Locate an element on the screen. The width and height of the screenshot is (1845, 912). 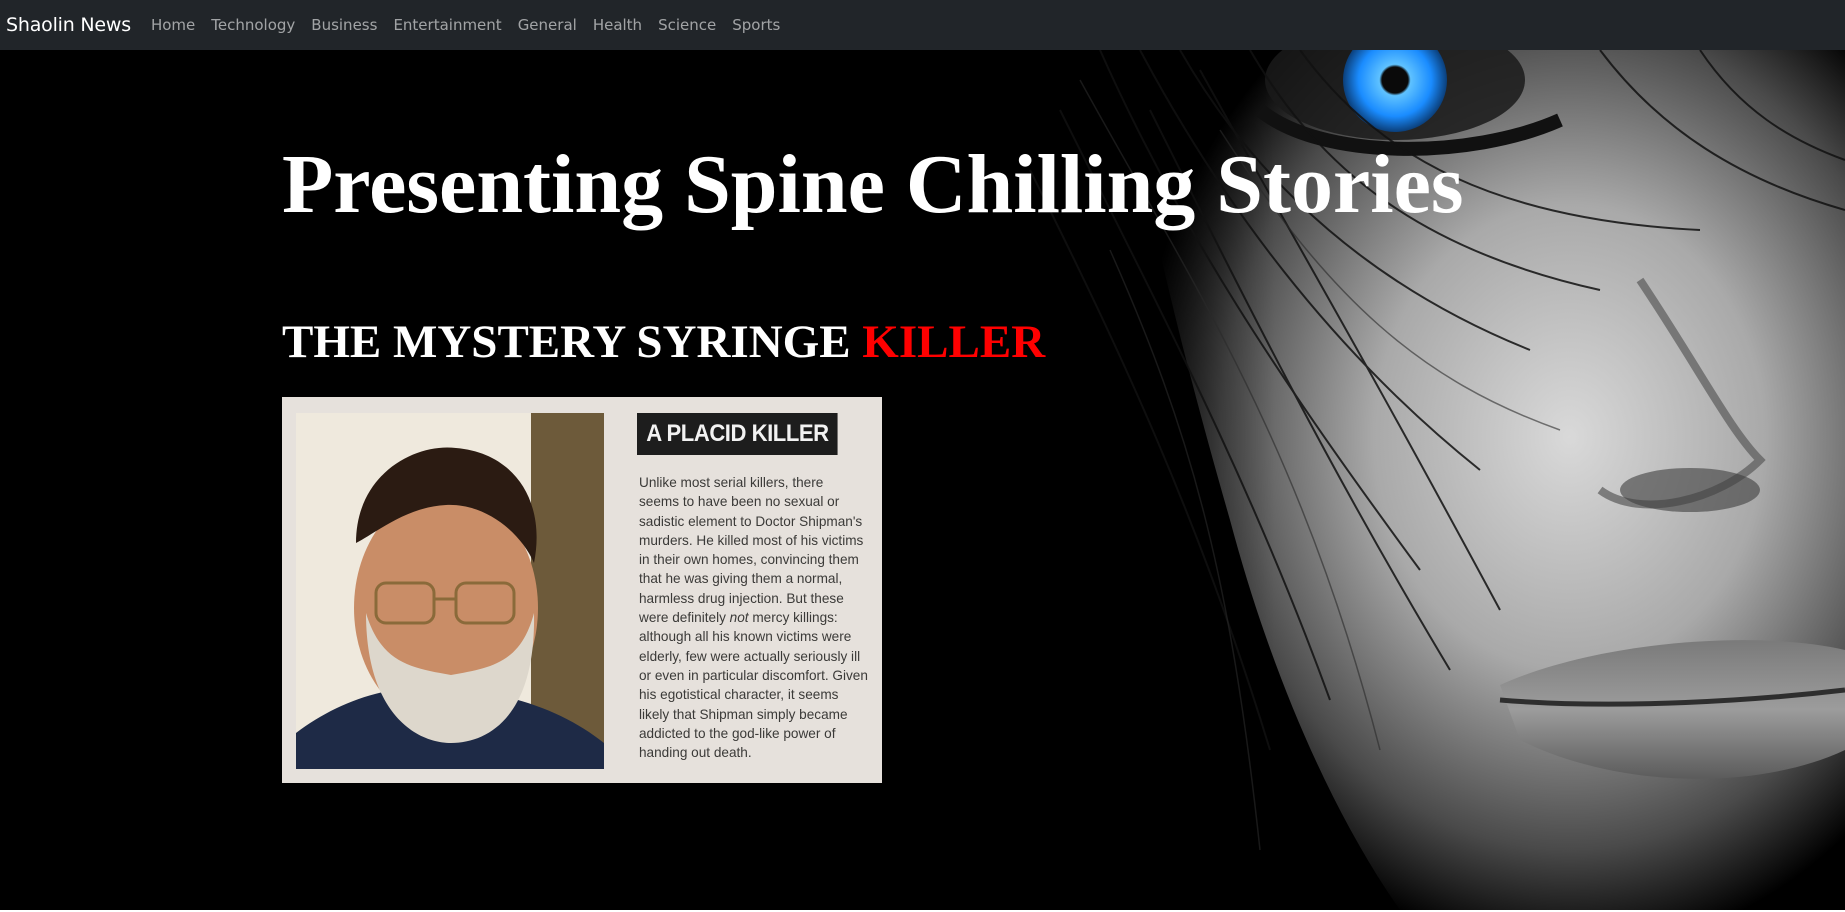
nav-link-science: Science is located at coordinates (687, 25).